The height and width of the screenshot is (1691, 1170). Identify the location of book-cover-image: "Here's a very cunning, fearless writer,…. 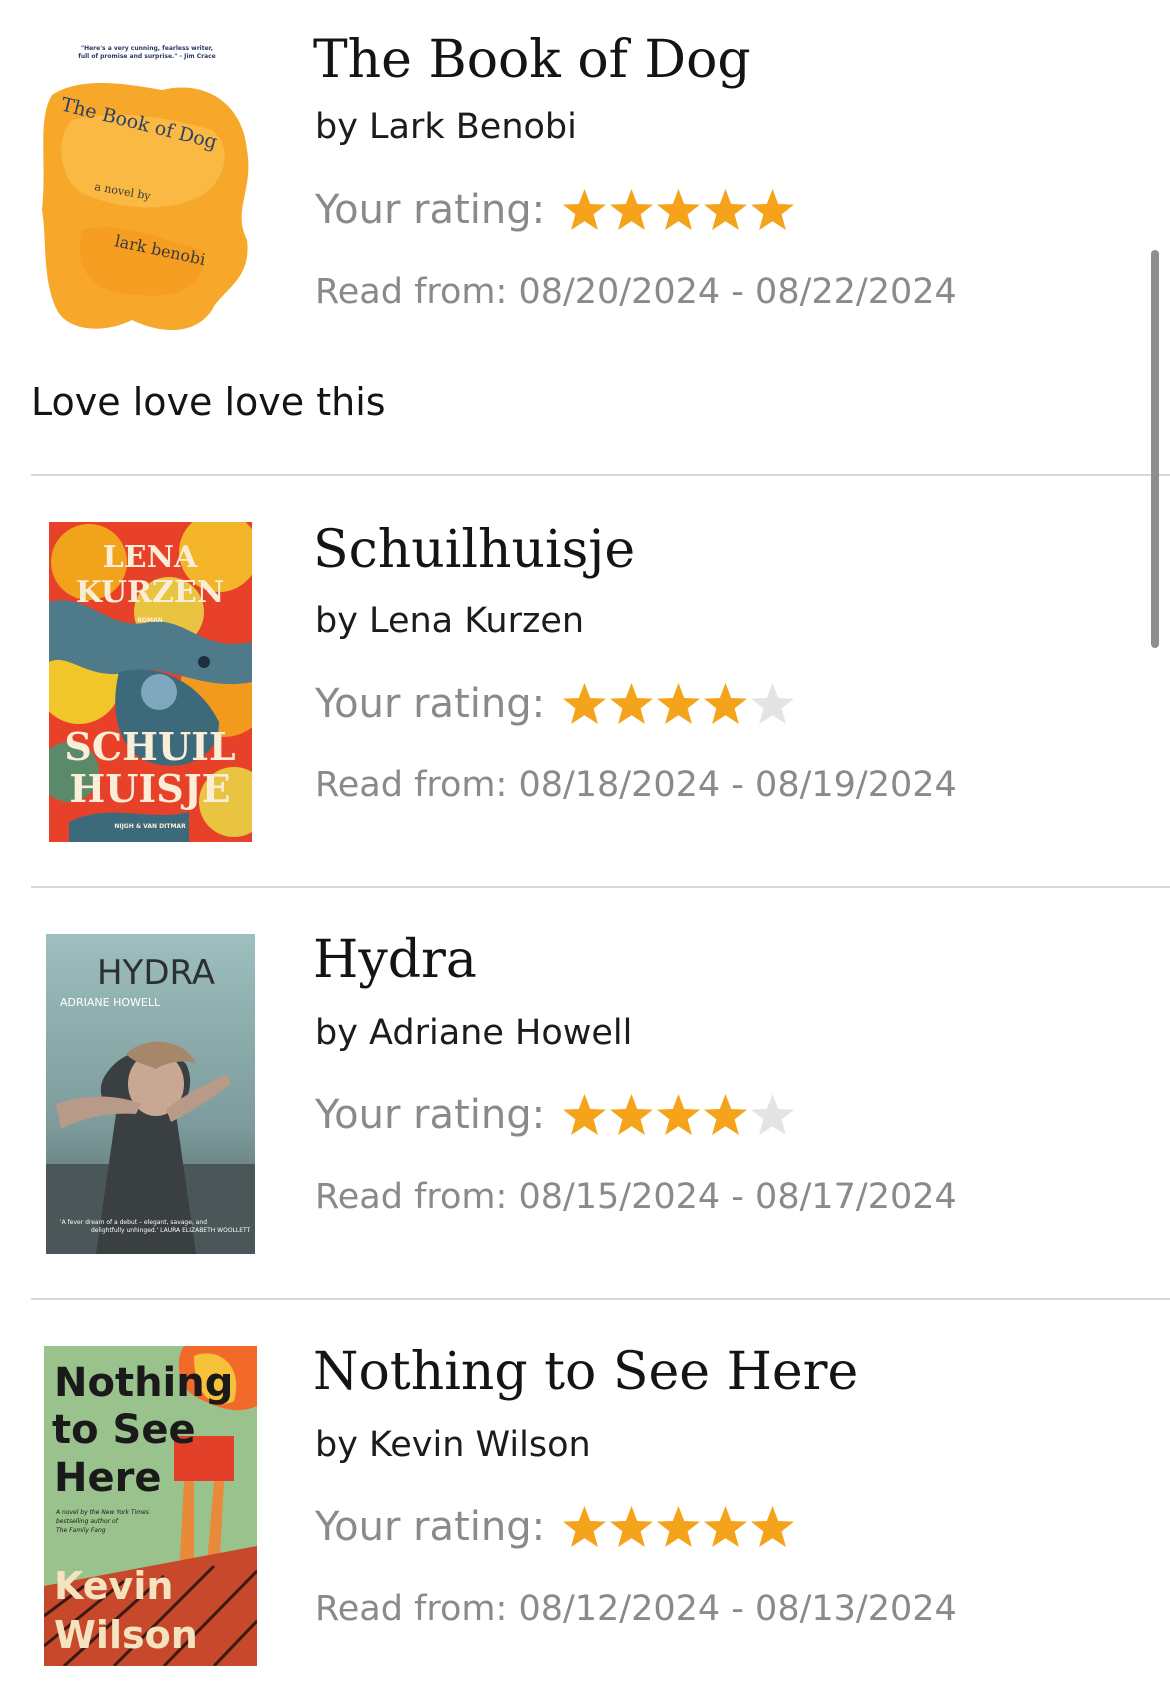
(147, 190).